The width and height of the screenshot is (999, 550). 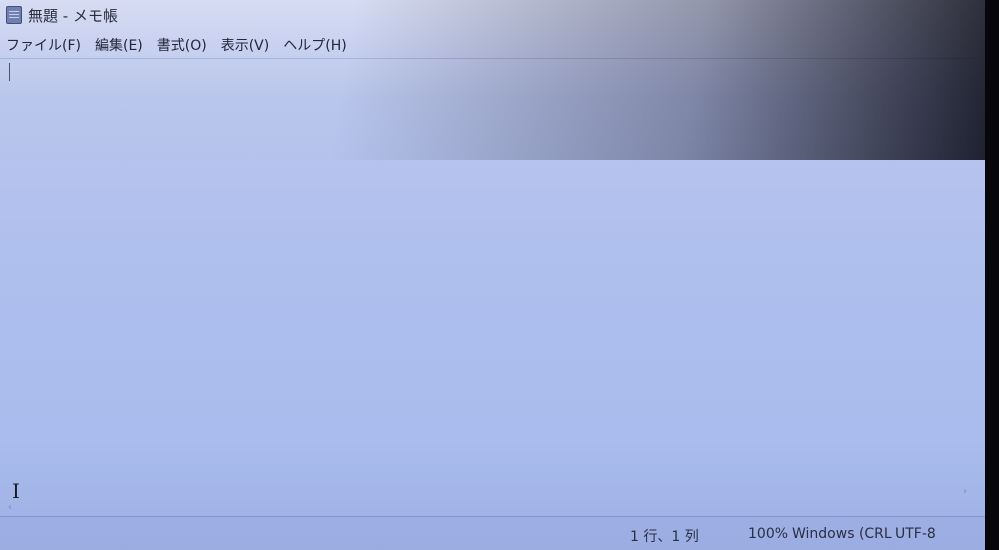 What do you see at coordinates (182, 45) in the screenshot?
I see `menu-format: 書式(O)` at bounding box center [182, 45].